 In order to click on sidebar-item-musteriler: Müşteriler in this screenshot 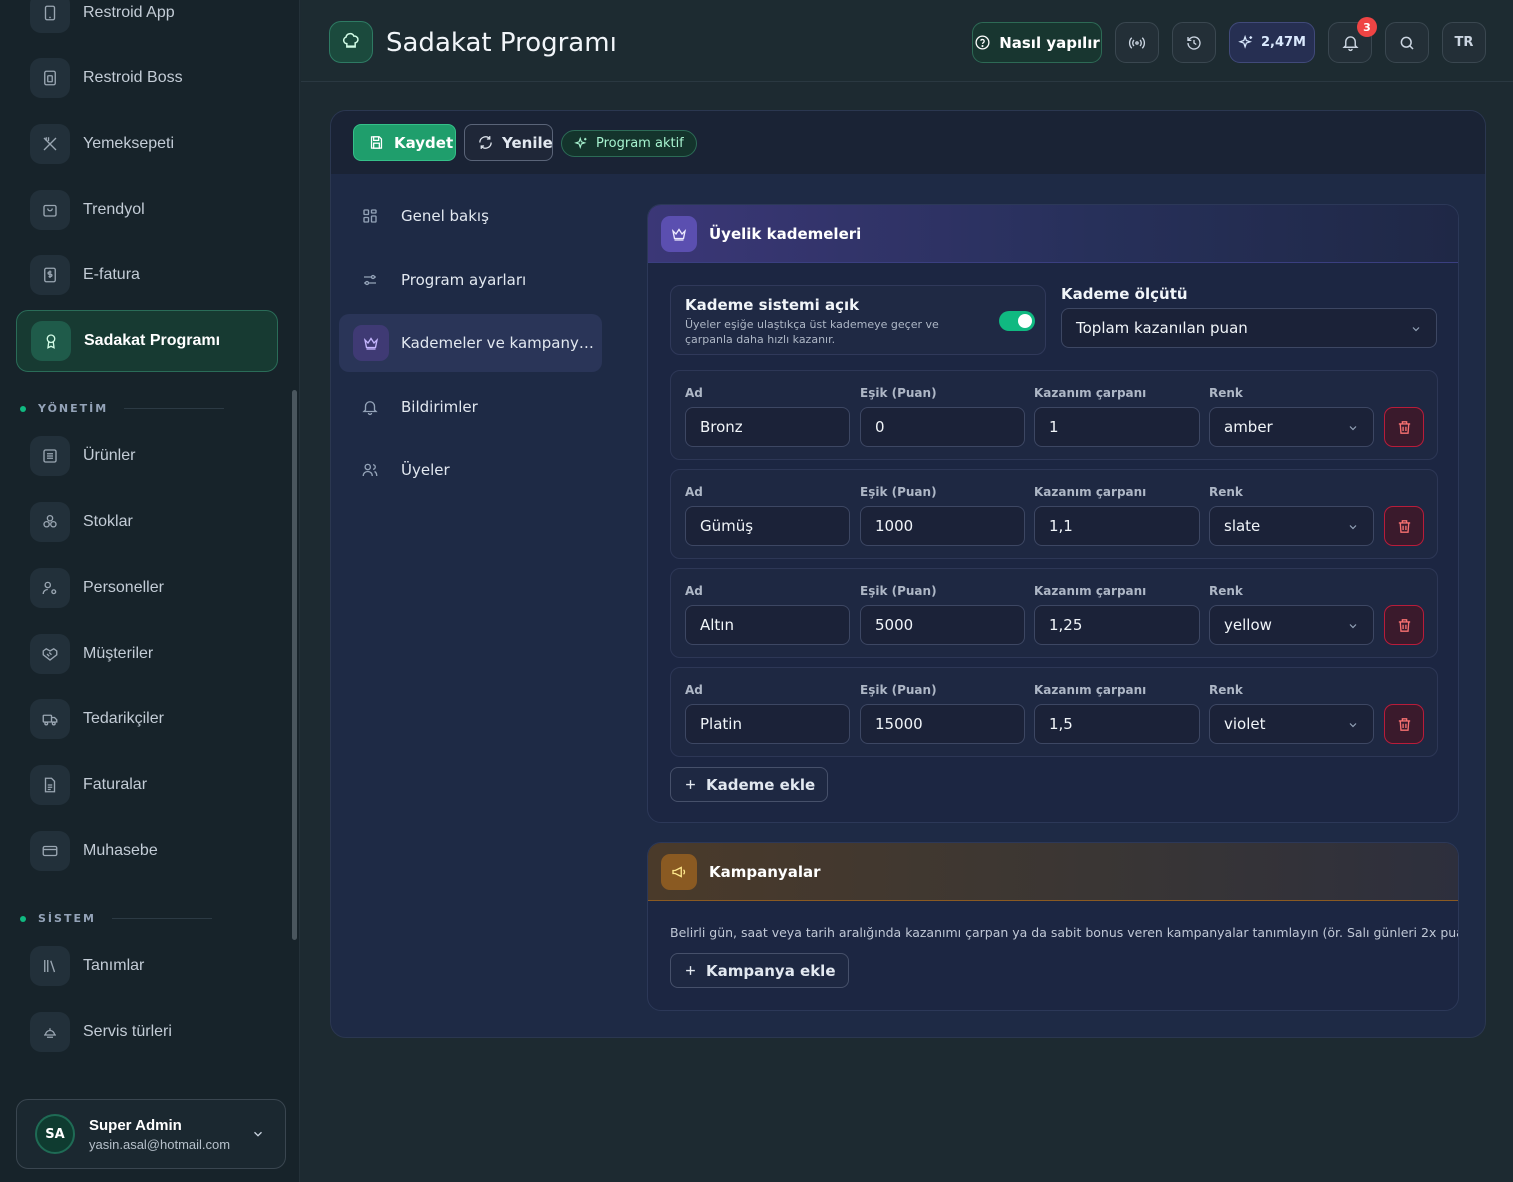, I will do `click(147, 654)`.